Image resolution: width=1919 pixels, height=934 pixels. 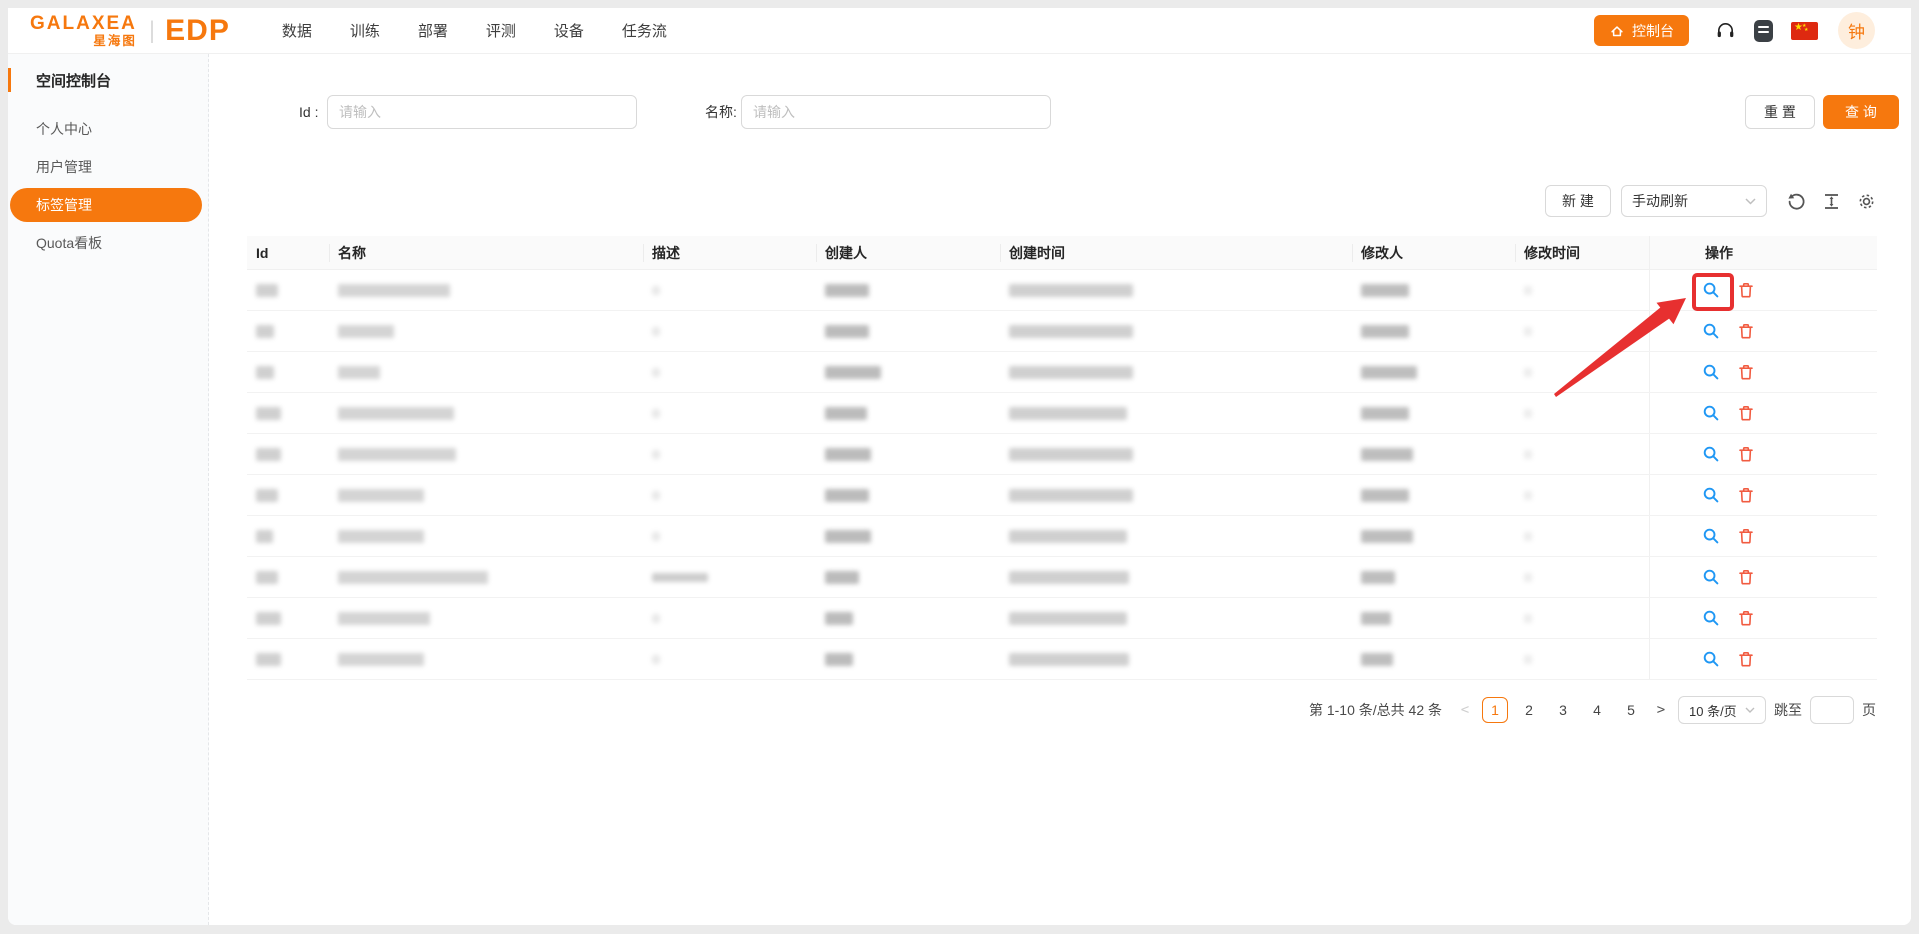 What do you see at coordinates (1694, 201) in the screenshot?
I see `refresh-mode-select: 手动刷新` at bounding box center [1694, 201].